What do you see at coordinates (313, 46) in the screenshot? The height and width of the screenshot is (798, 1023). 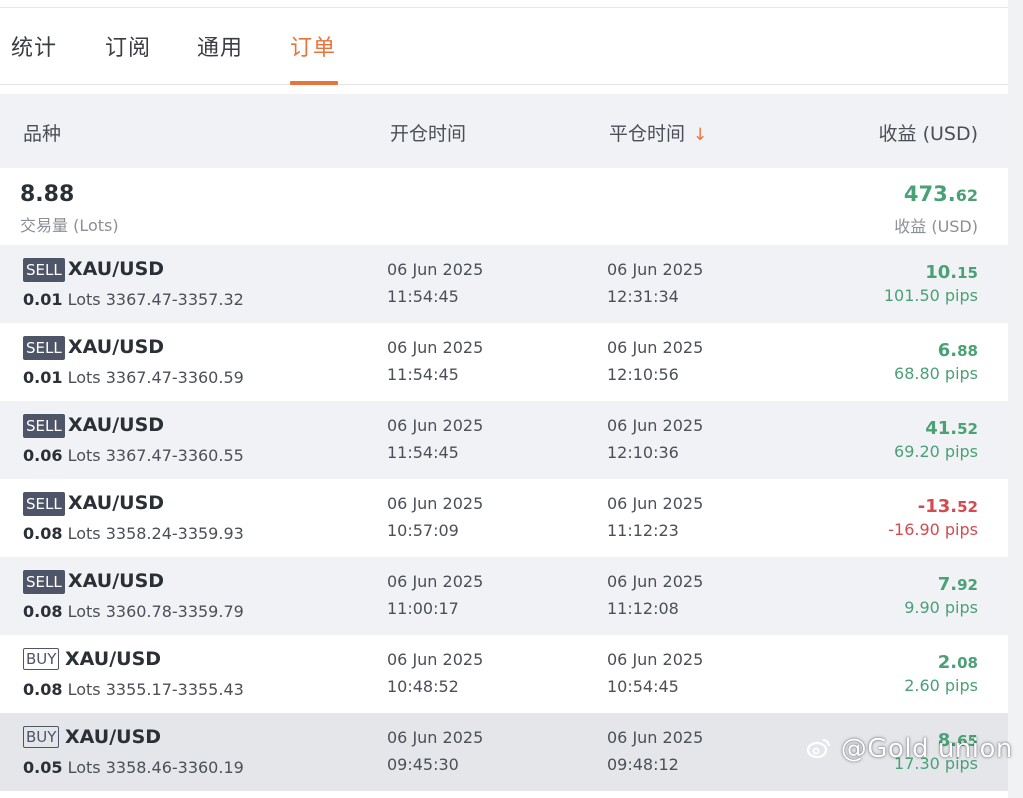 I see `tab-orders: 订单` at bounding box center [313, 46].